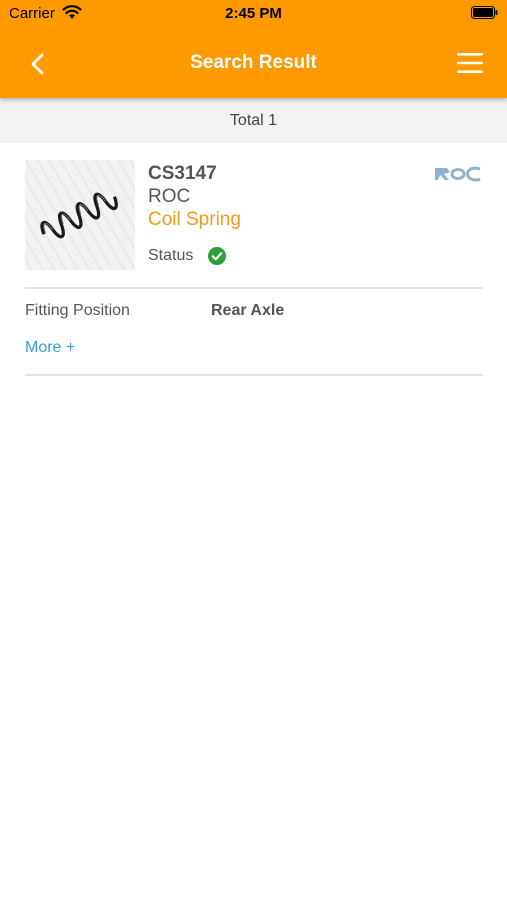 The height and width of the screenshot is (900, 507). I want to click on fitting-position-label: Fitting Position, so click(77, 310).